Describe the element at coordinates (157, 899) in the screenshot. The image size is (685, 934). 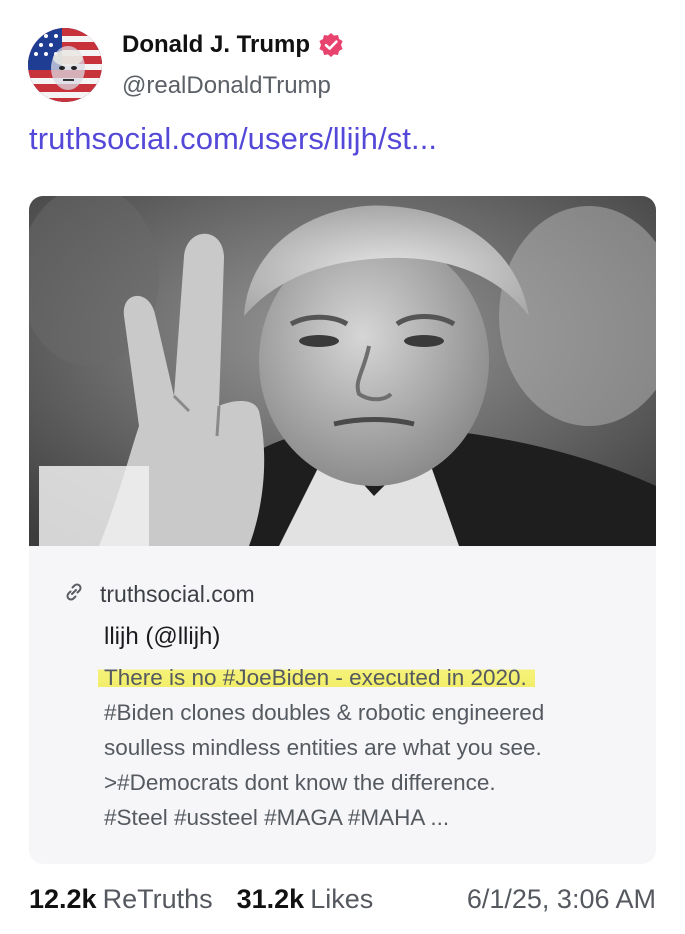
I see `retruths-label: ReTruths` at that location.